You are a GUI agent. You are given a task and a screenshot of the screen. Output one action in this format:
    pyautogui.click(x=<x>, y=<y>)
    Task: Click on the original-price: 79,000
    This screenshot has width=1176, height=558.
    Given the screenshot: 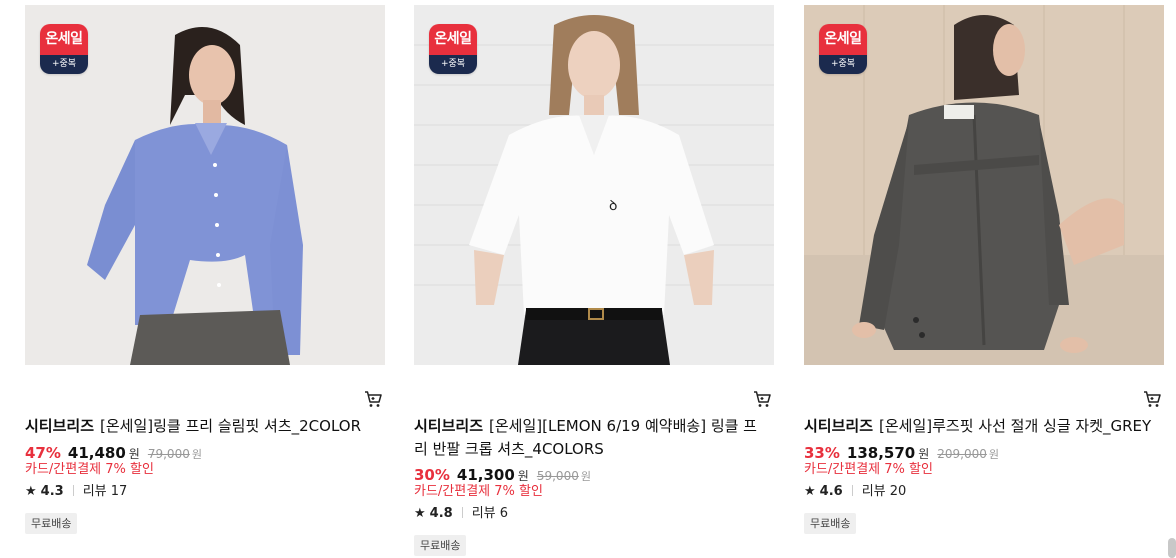 What is the action you would take?
    pyautogui.click(x=168, y=454)
    